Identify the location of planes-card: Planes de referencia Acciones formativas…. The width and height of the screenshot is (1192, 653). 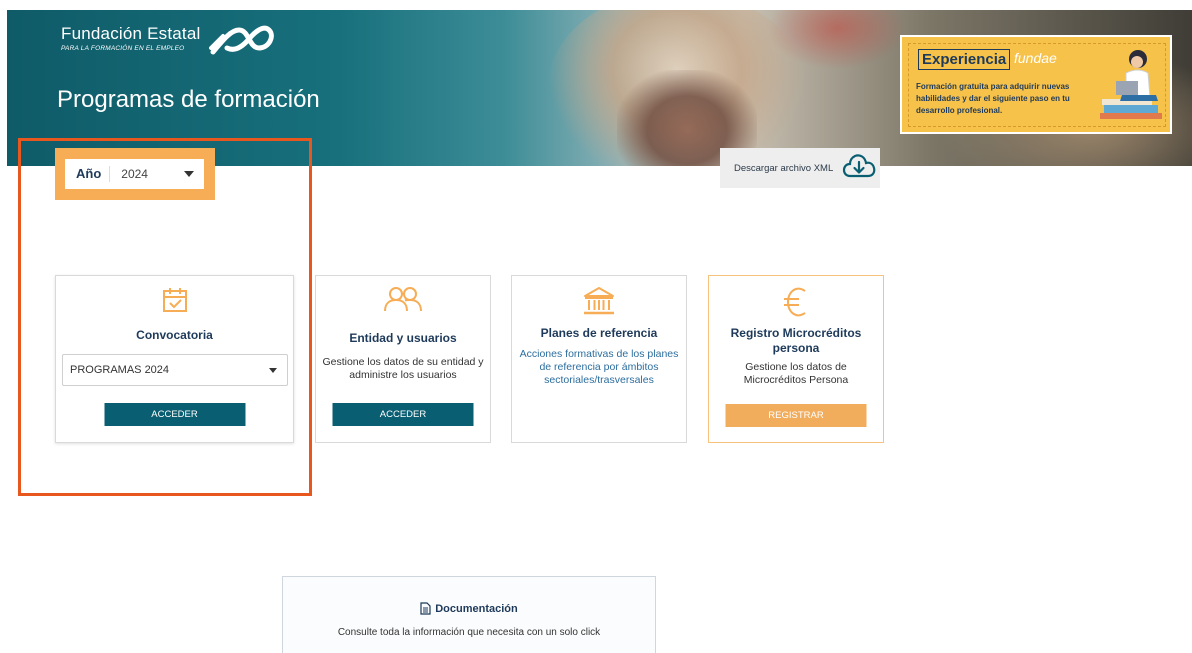
(599, 359).